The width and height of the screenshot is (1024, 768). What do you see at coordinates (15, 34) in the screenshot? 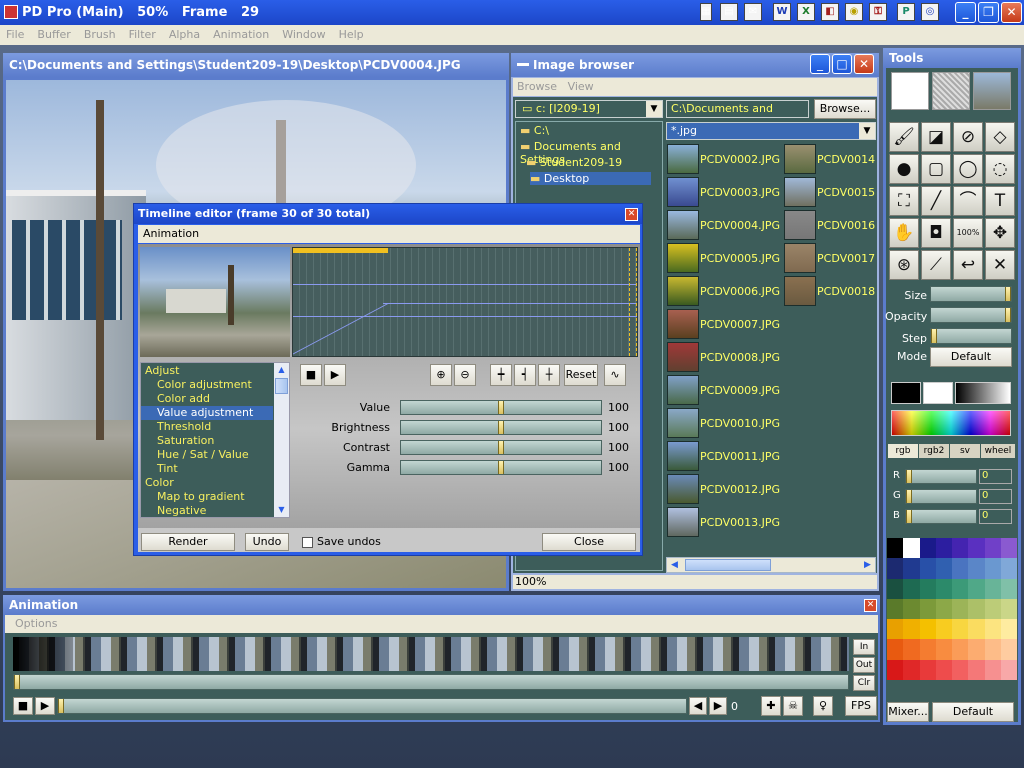
I see `menu-file: File` at bounding box center [15, 34].